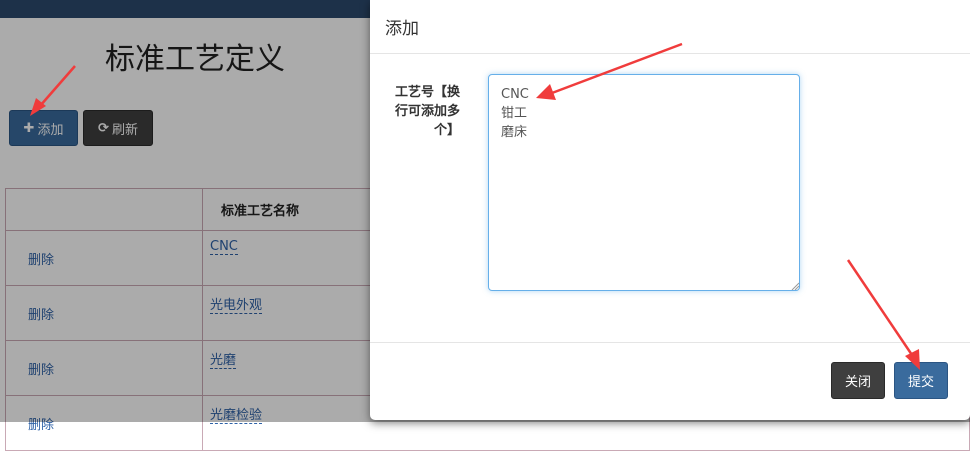 The width and height of the screenshot is (970, 451). Describe the element at coordinates (858, 380) in the screenshot. I see `close-button: 关闭` at that location.